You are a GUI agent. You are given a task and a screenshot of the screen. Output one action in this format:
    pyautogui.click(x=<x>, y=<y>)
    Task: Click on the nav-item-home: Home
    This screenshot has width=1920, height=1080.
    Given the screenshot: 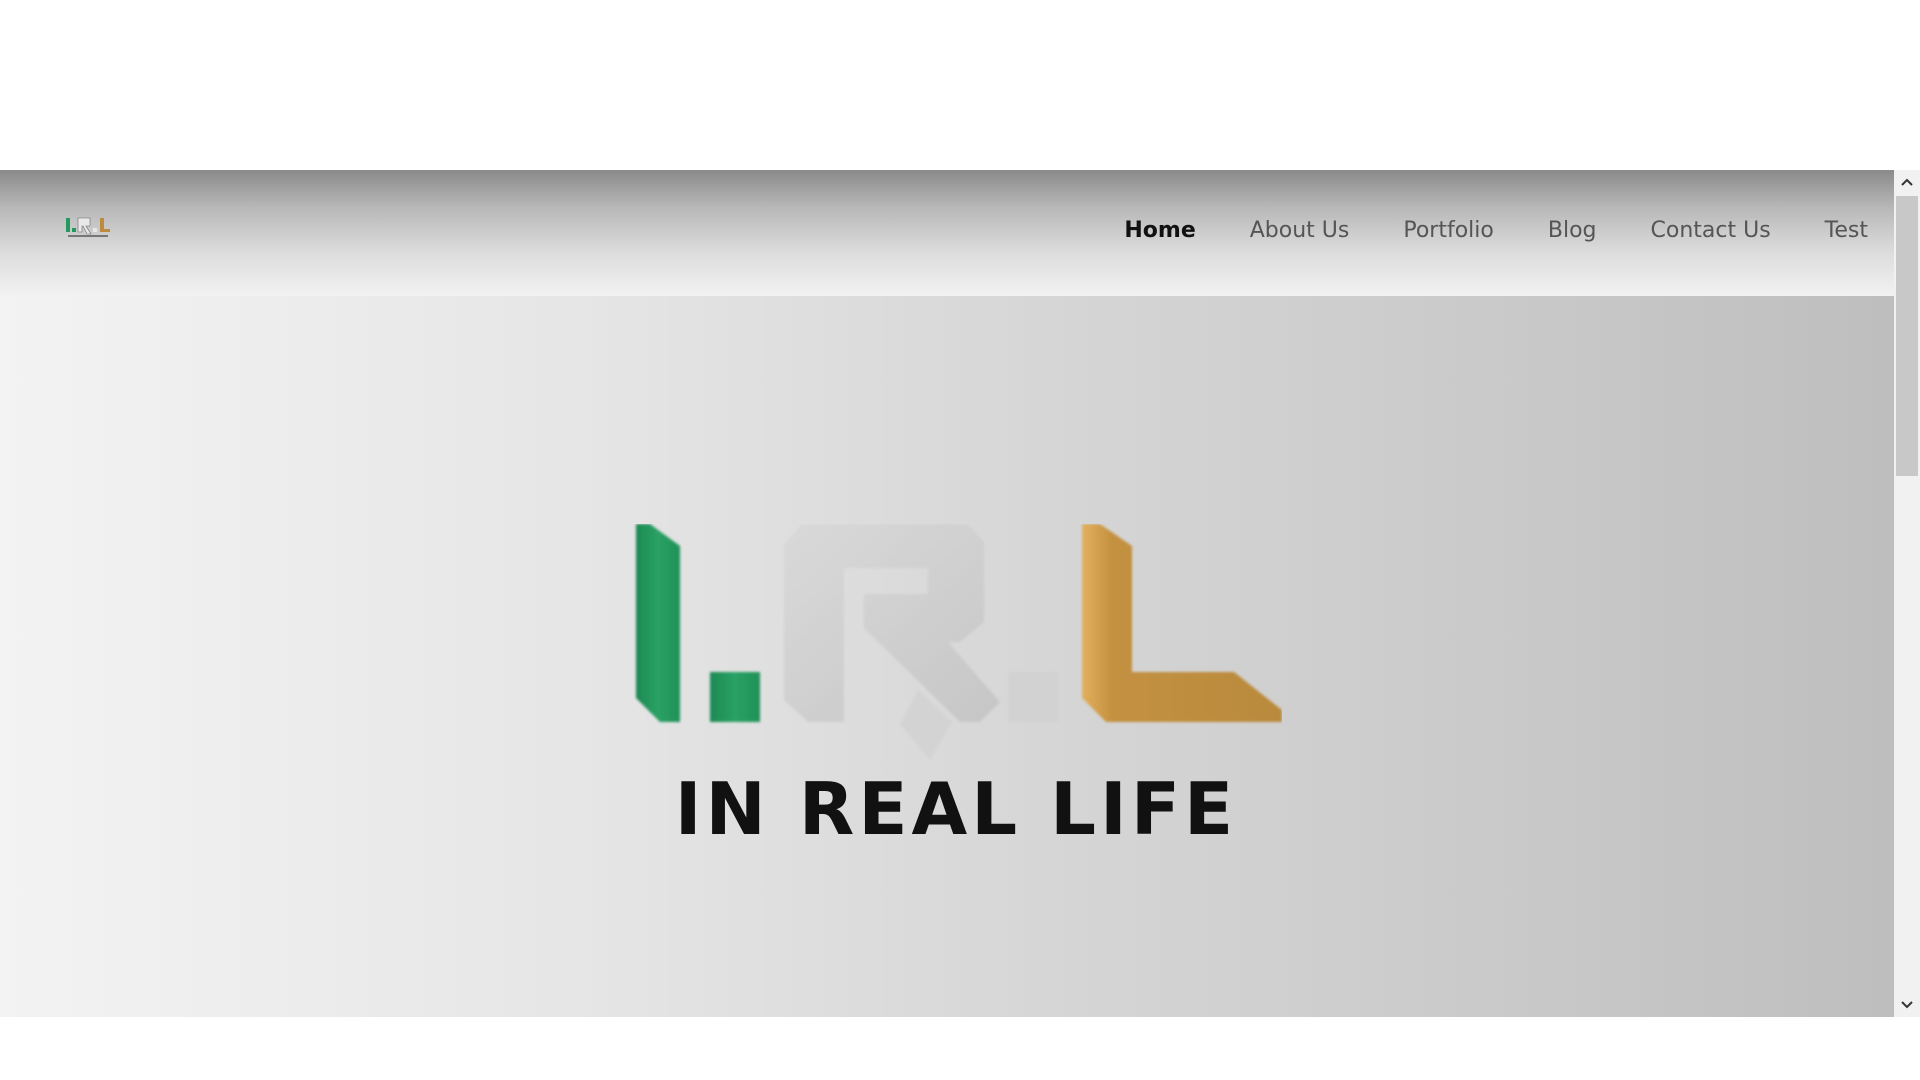 What is the action you would take?
    pyautogui.click(x=1159, y=230)
    